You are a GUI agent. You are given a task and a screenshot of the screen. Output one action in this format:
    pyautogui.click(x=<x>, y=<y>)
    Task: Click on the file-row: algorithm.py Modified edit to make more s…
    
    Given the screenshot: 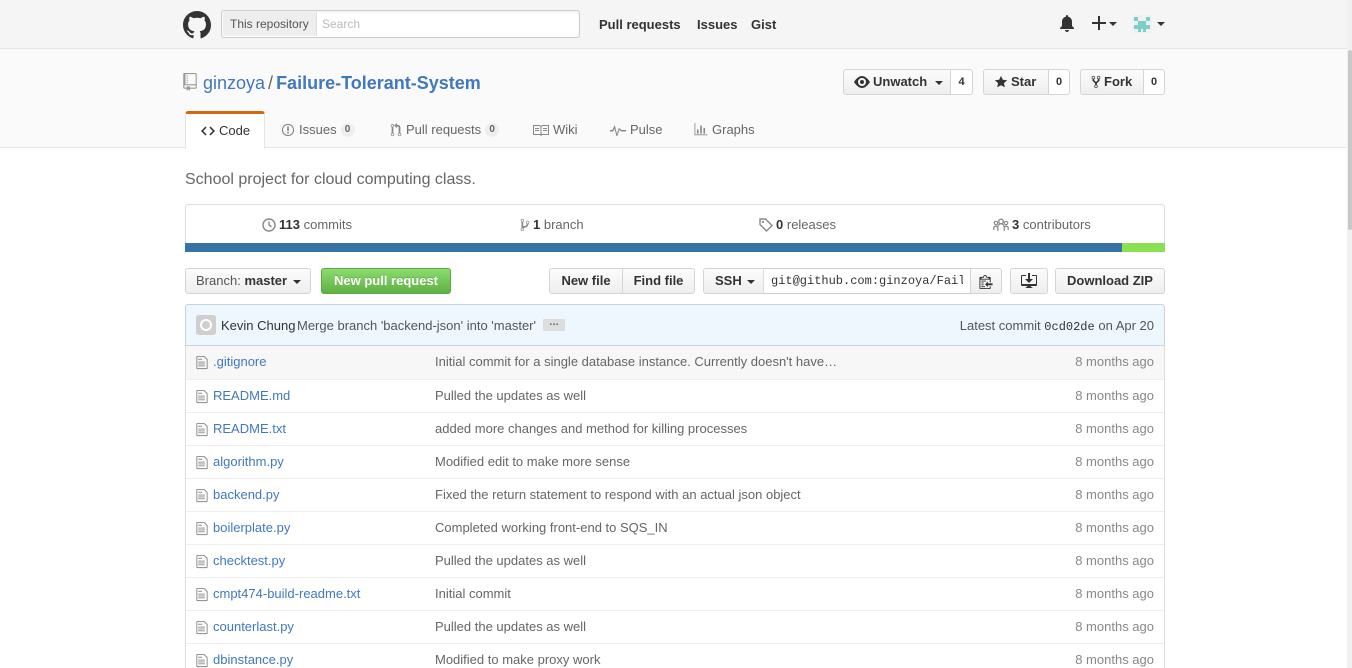 What is the action you would take?
    pyautogui.click(x=675, y=461)
    